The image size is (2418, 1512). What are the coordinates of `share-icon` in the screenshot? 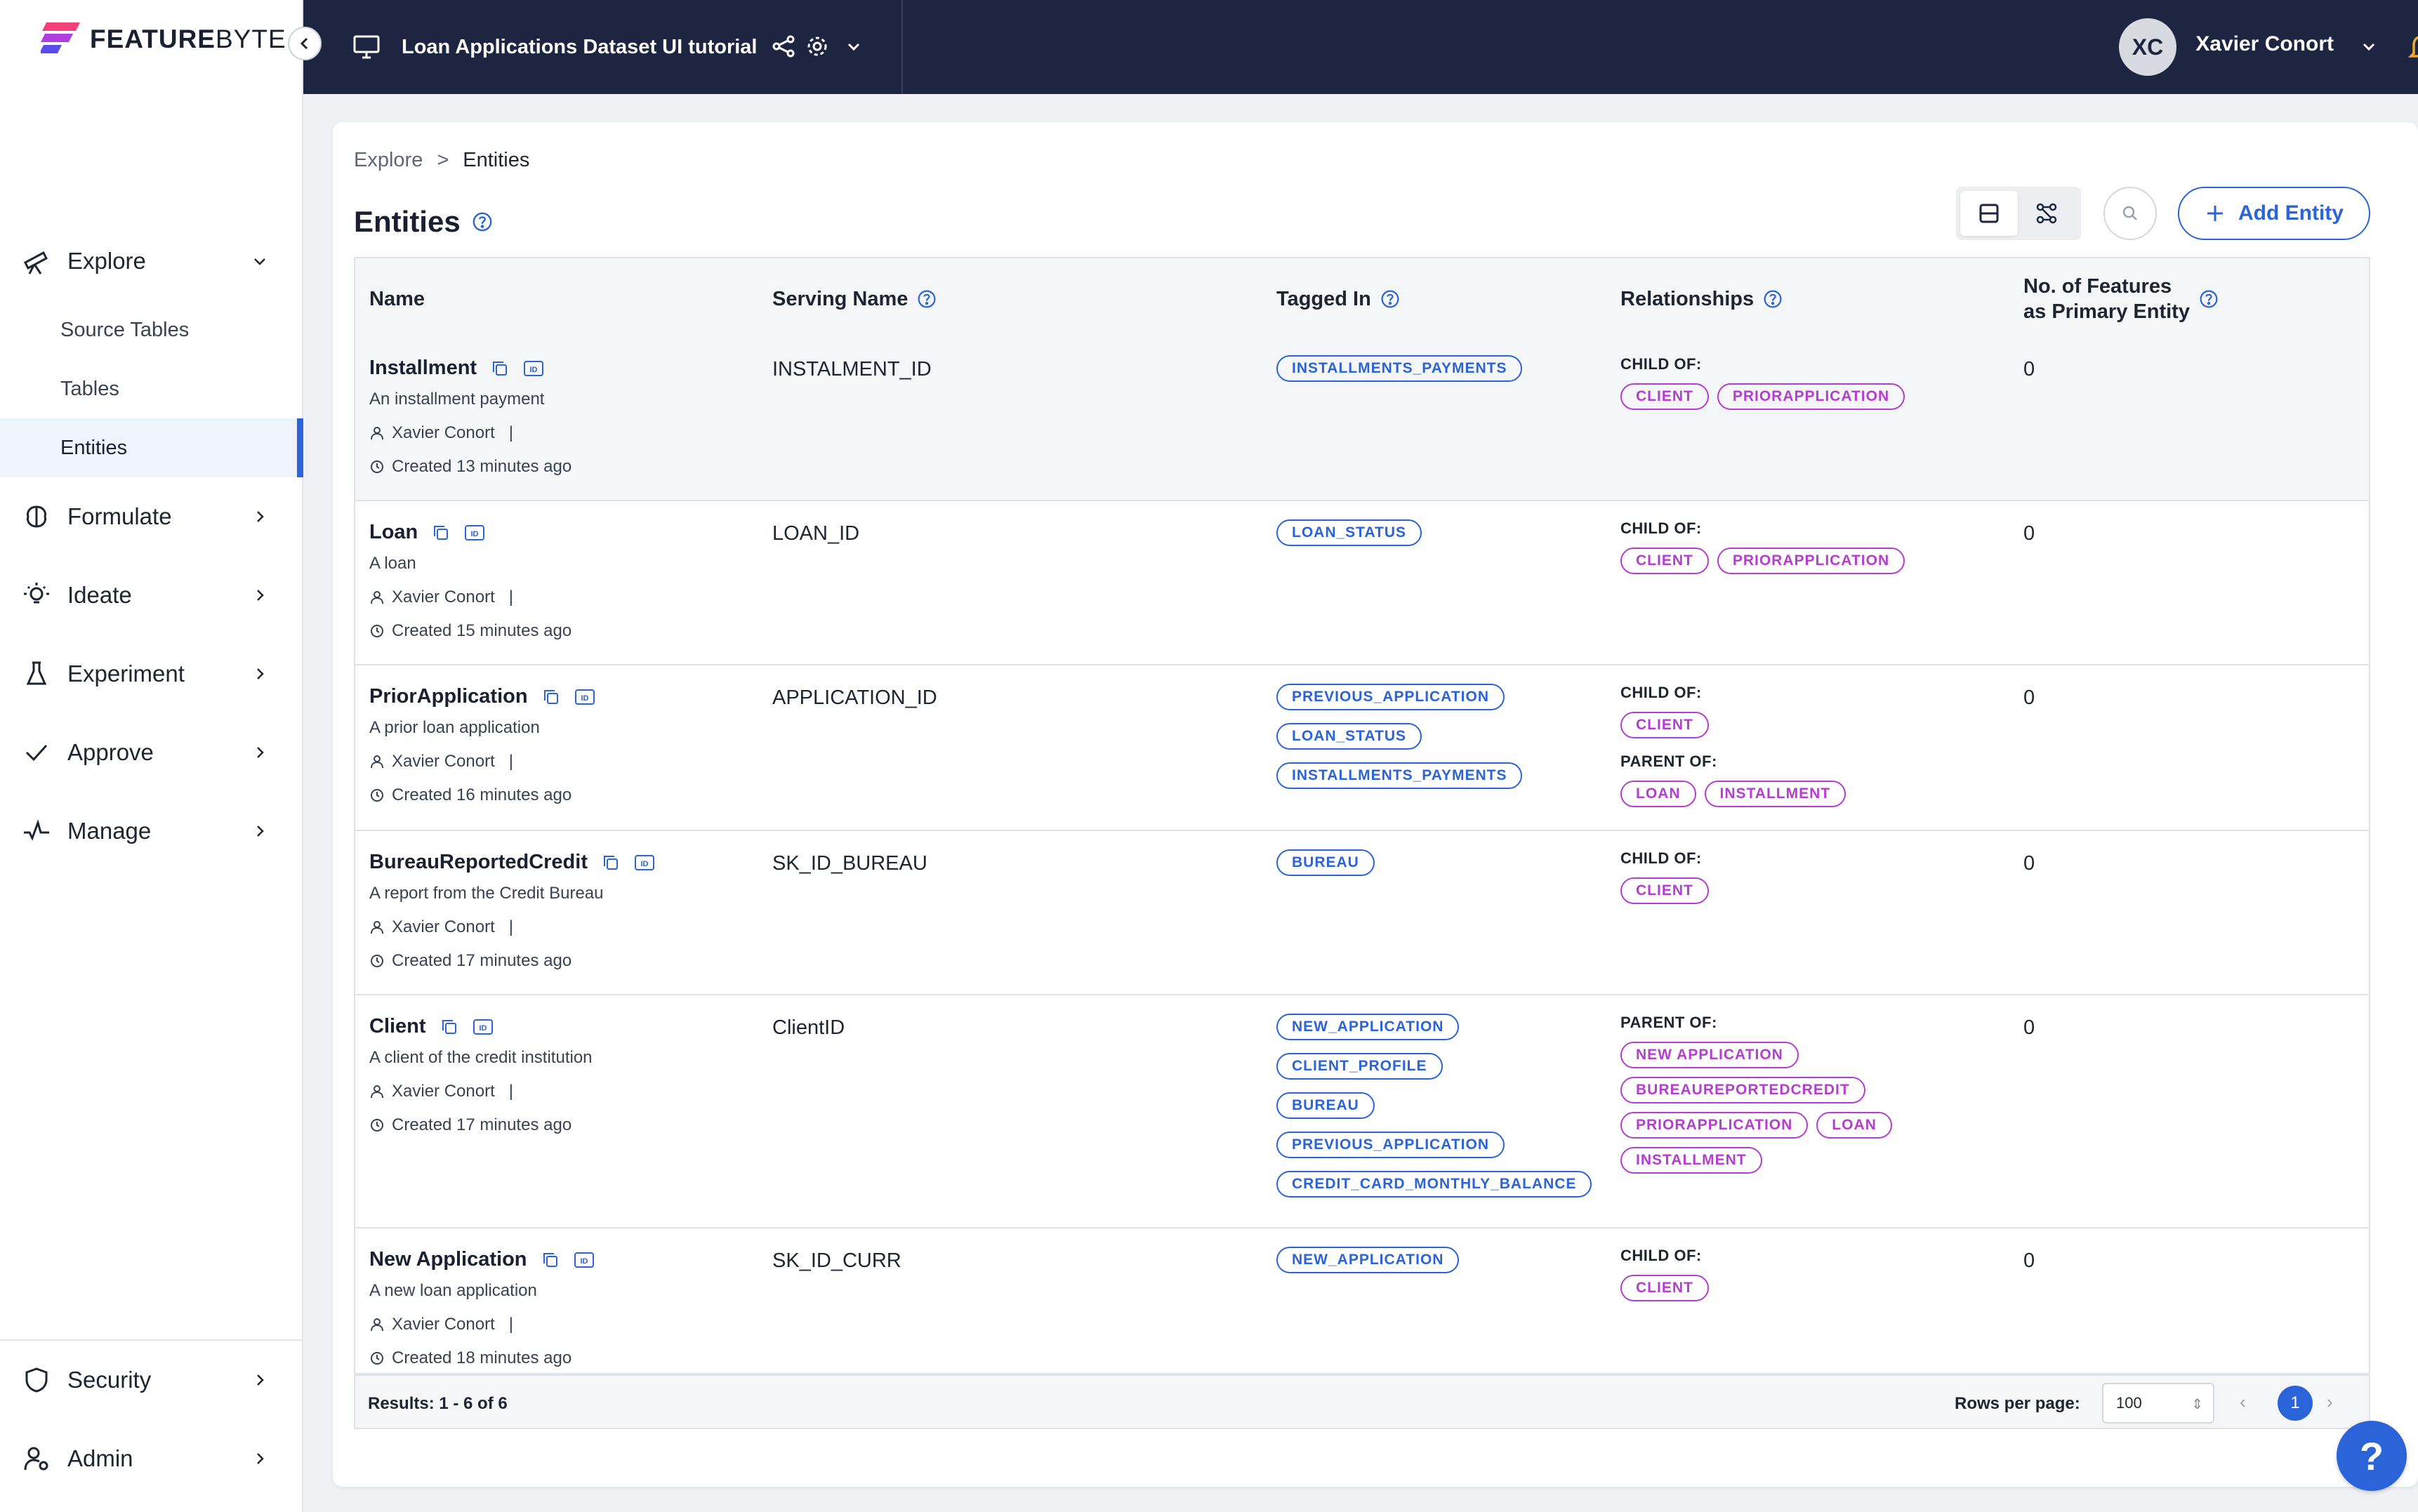 It's located at (783, 46).